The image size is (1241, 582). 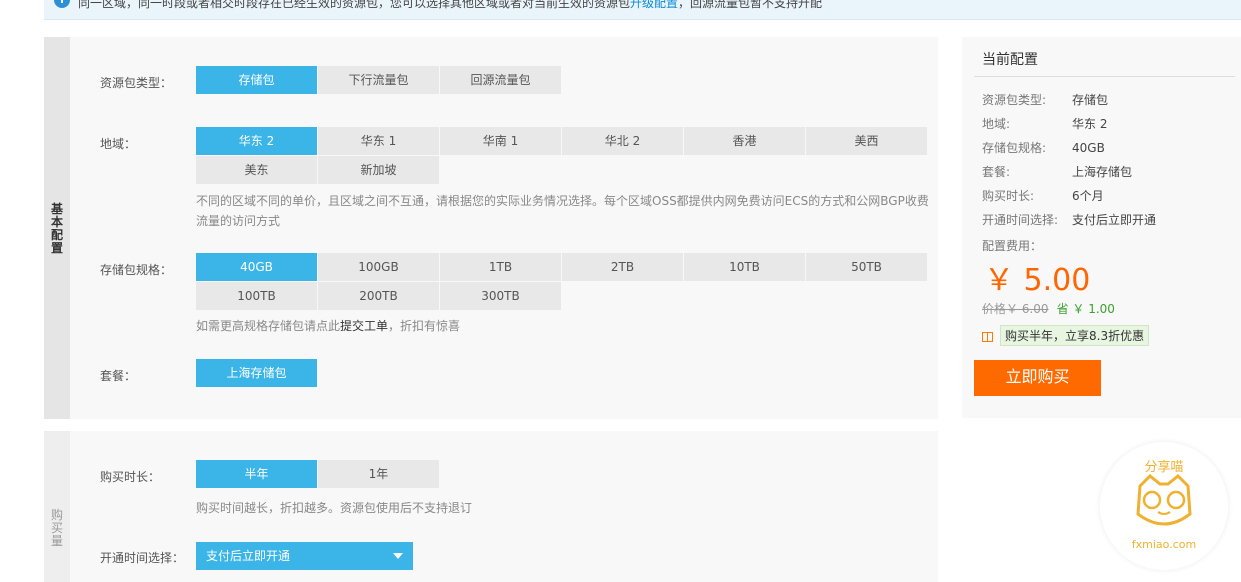 I want to click on saving-label: 省, so click(x=1062, y=309).